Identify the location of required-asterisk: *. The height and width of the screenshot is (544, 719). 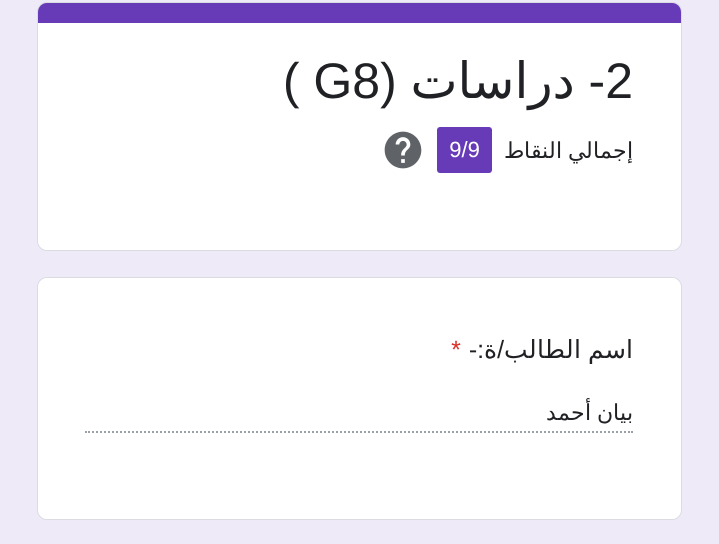
(456, 350).